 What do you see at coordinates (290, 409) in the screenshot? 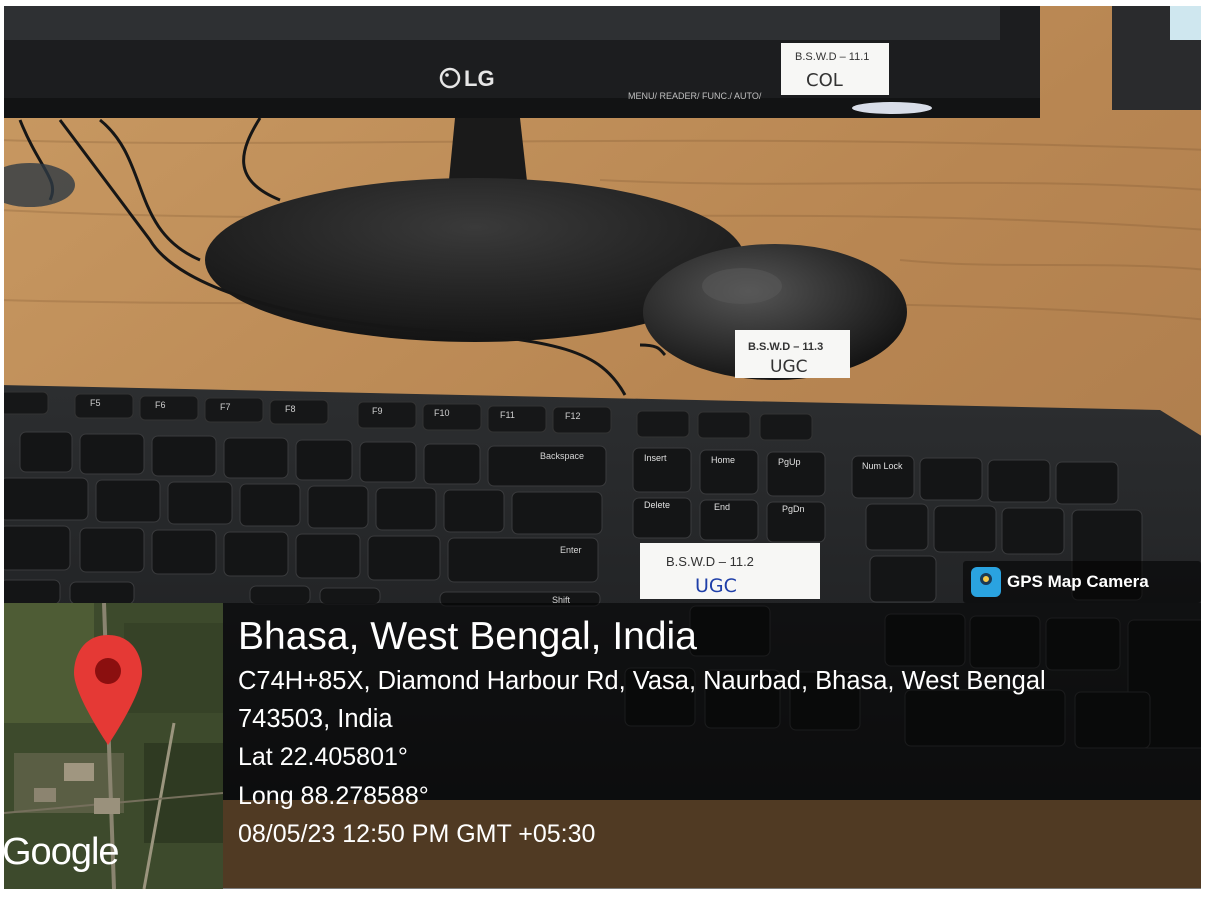
I see `svg-text: F8` at bounding box center [290, 409].